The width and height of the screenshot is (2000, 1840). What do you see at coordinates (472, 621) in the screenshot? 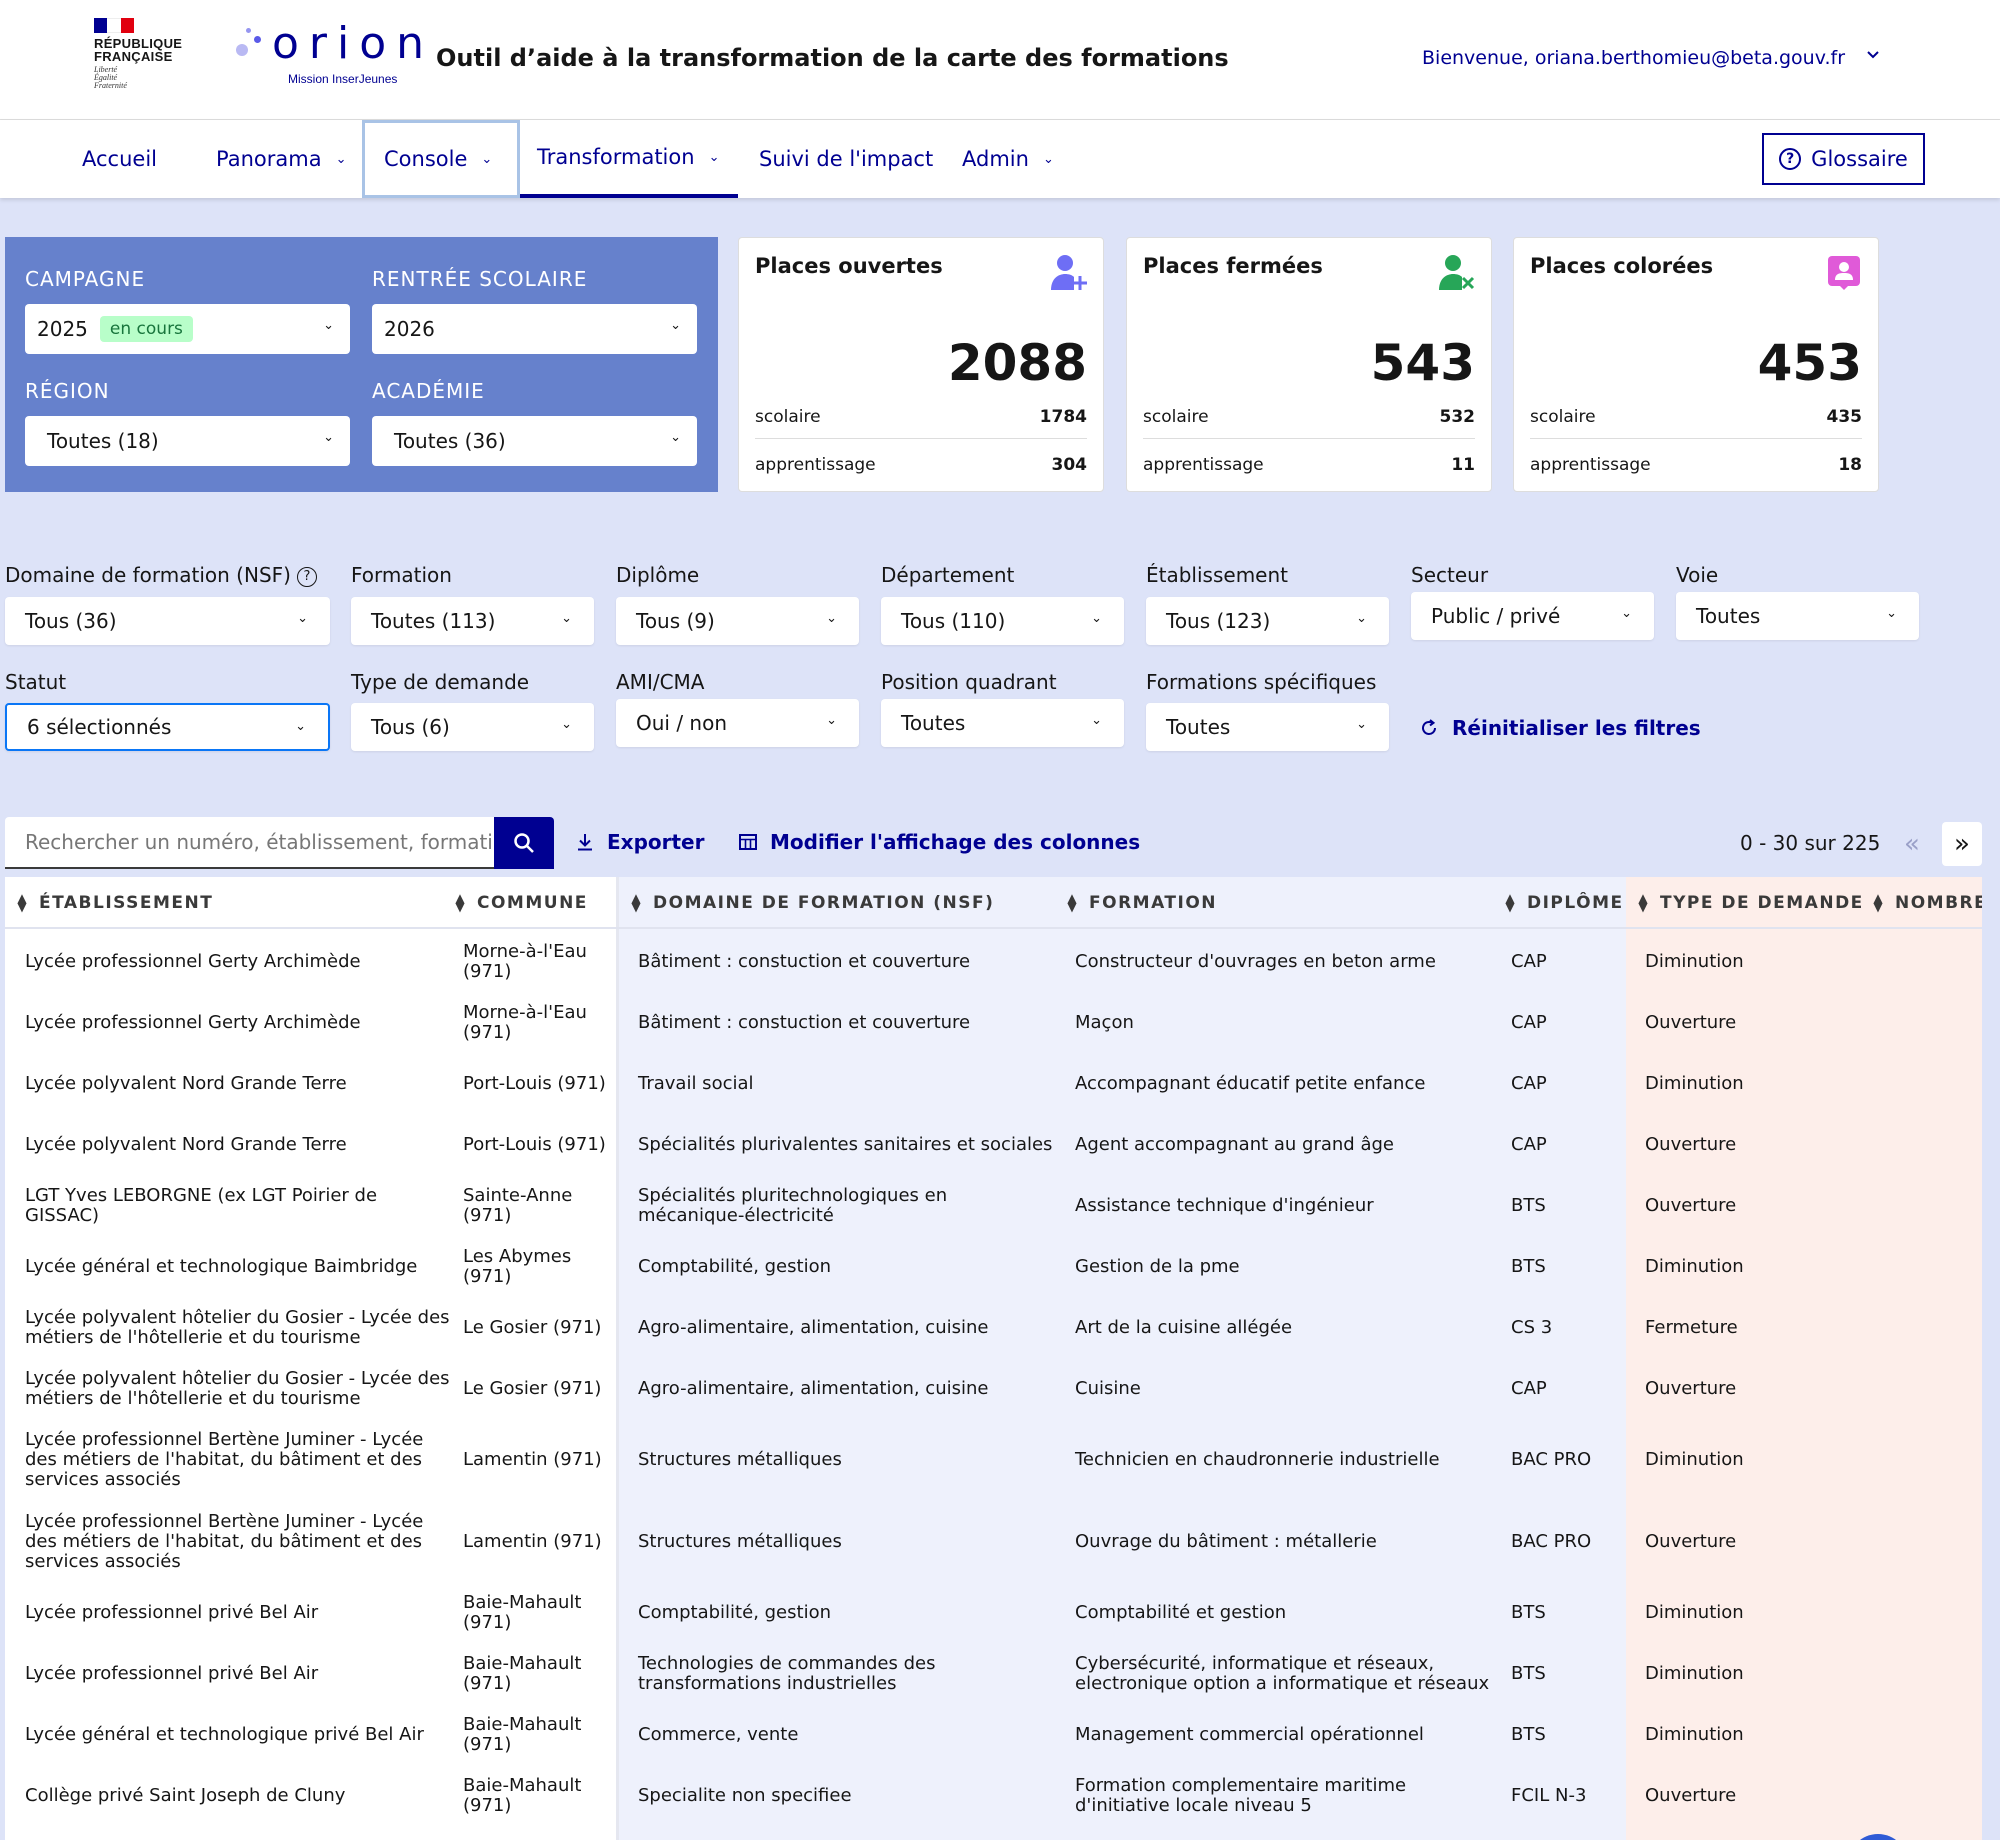
I see `filter-formation-select: Toutes (113) ⌄` at bounding box center [472, 621].